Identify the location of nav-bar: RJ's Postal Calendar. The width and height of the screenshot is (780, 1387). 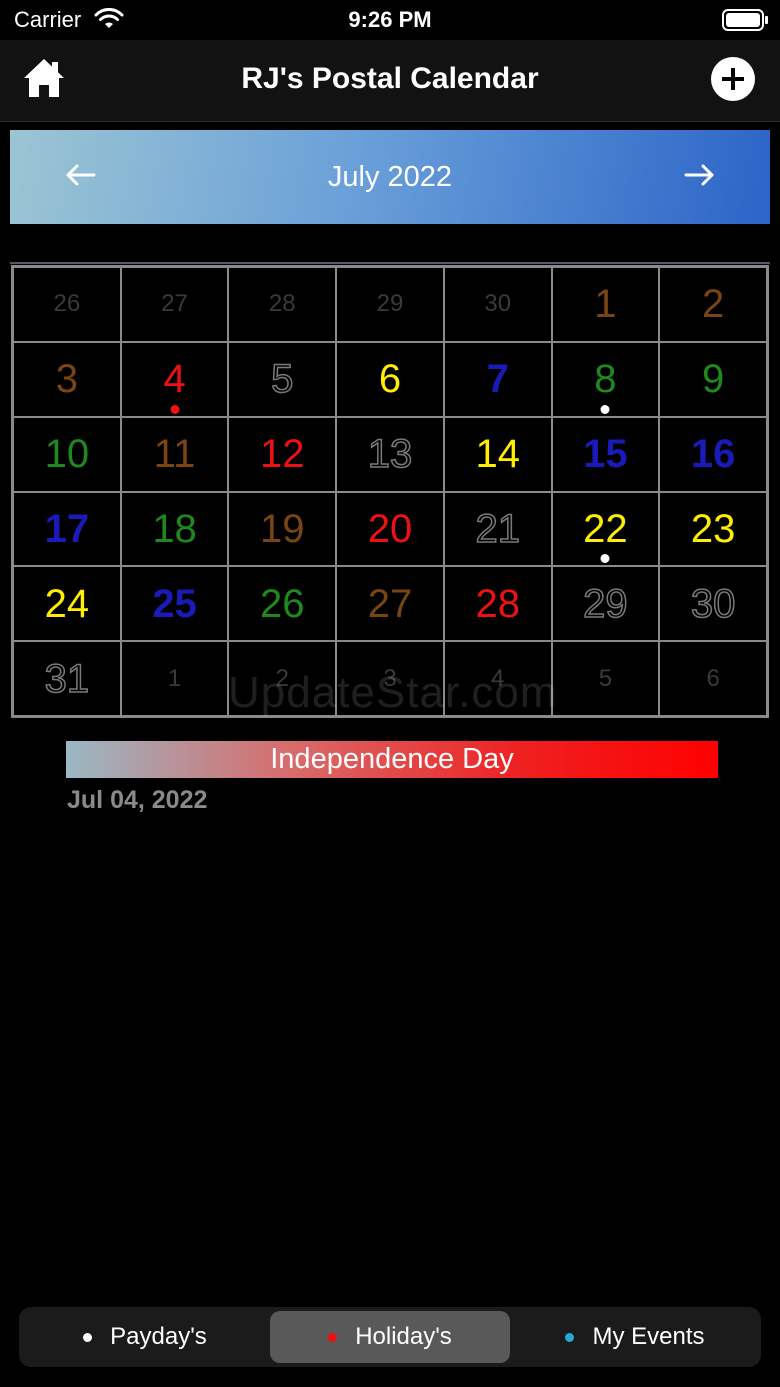
(390, 81).